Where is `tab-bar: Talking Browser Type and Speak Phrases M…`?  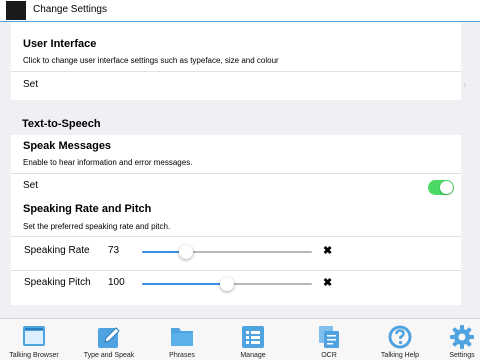 tab-bar: Talking Browser Type and Speak Phrases M… is located at coordinates (240, 339).